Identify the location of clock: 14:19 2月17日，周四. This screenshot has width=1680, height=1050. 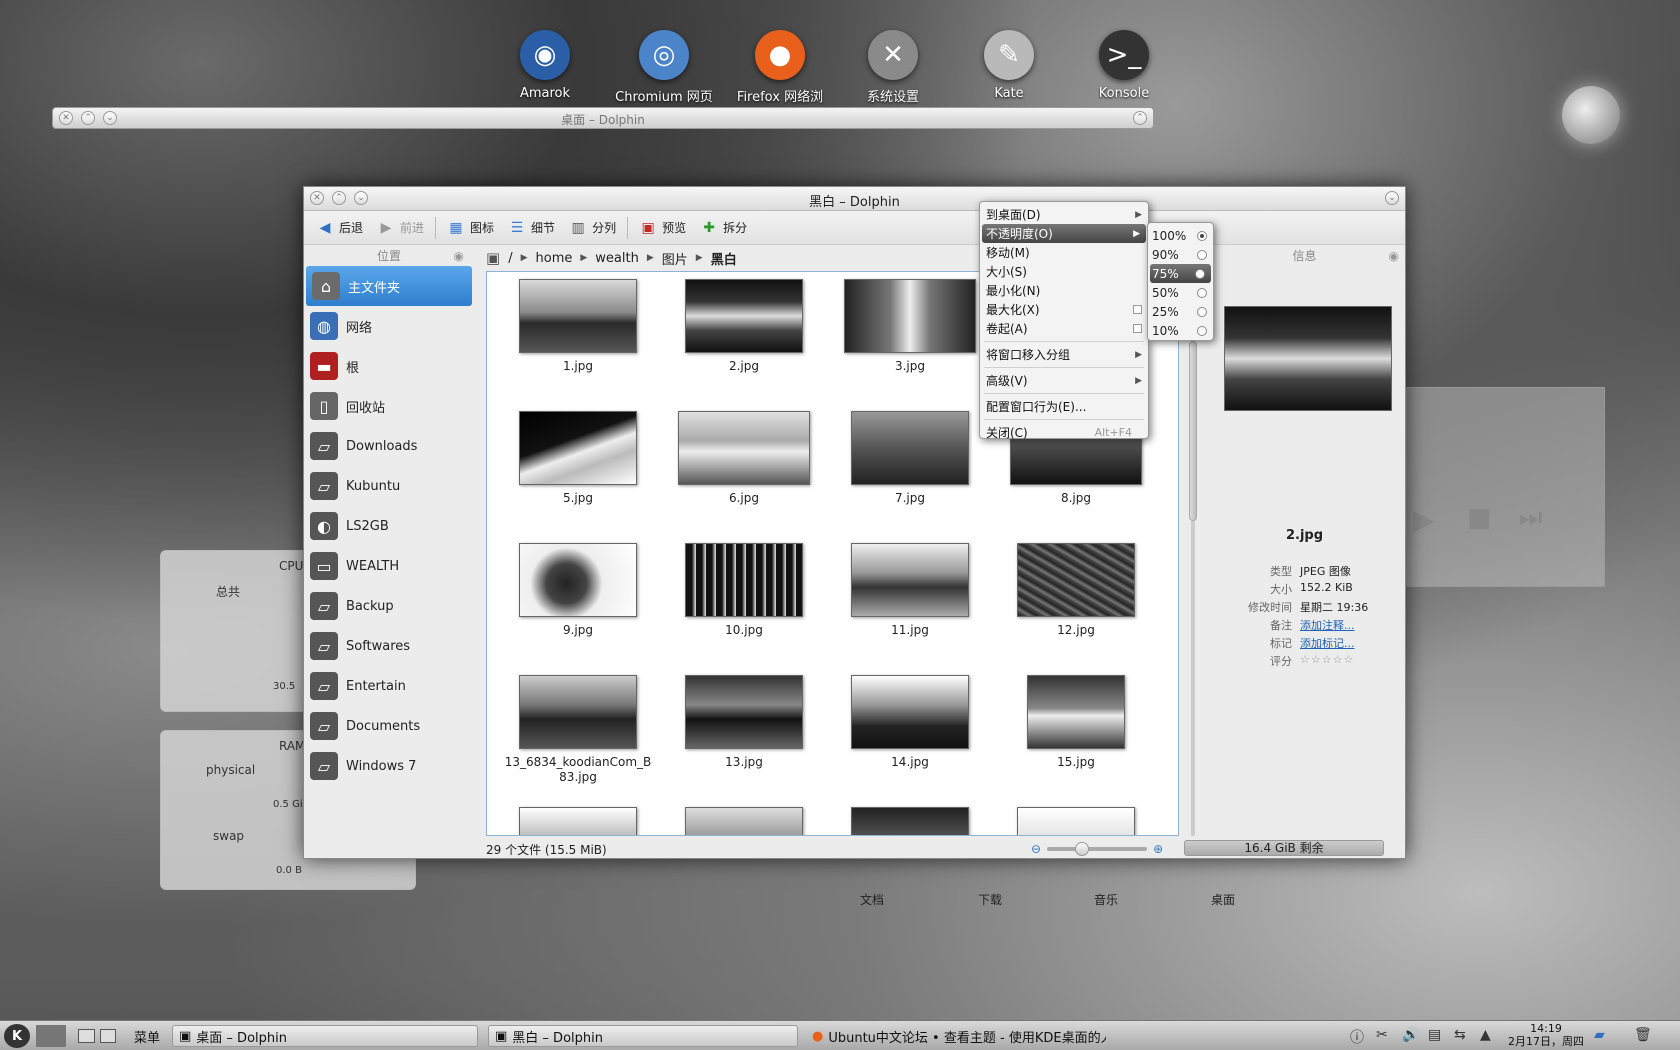
(1546, 1035).